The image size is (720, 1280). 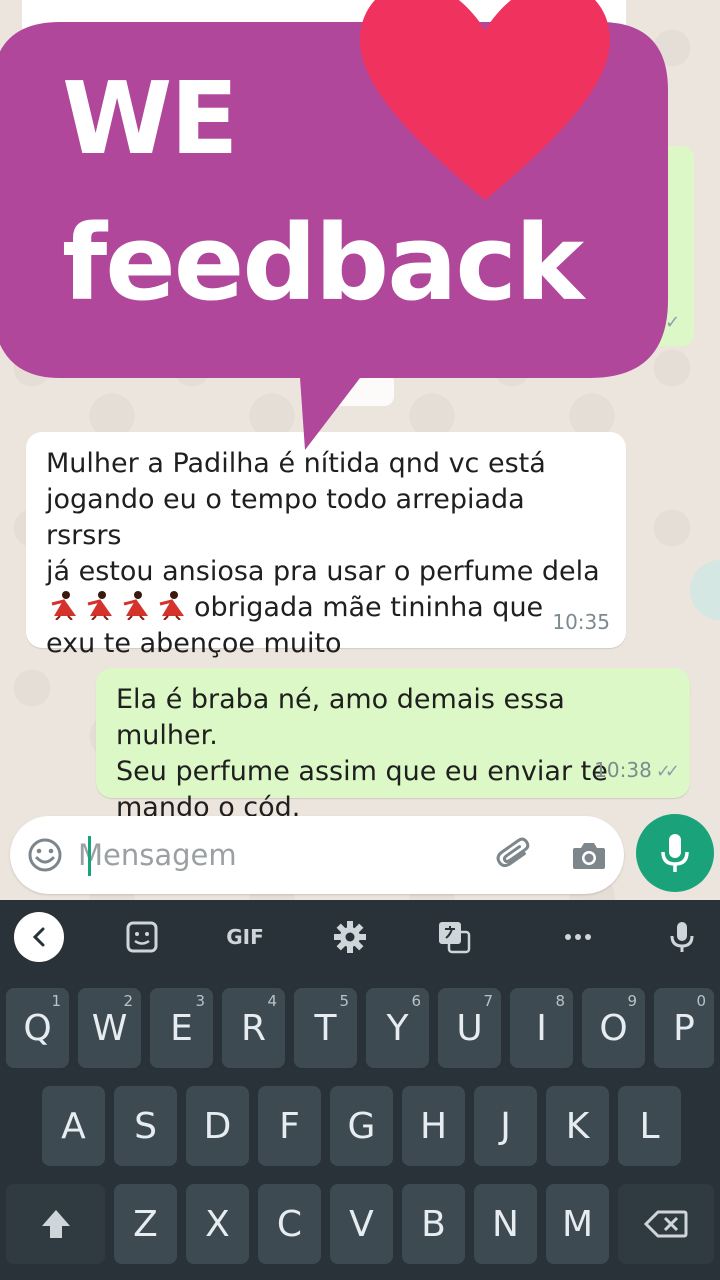 I want to click on shift-key, so click(x=55, y=1224).